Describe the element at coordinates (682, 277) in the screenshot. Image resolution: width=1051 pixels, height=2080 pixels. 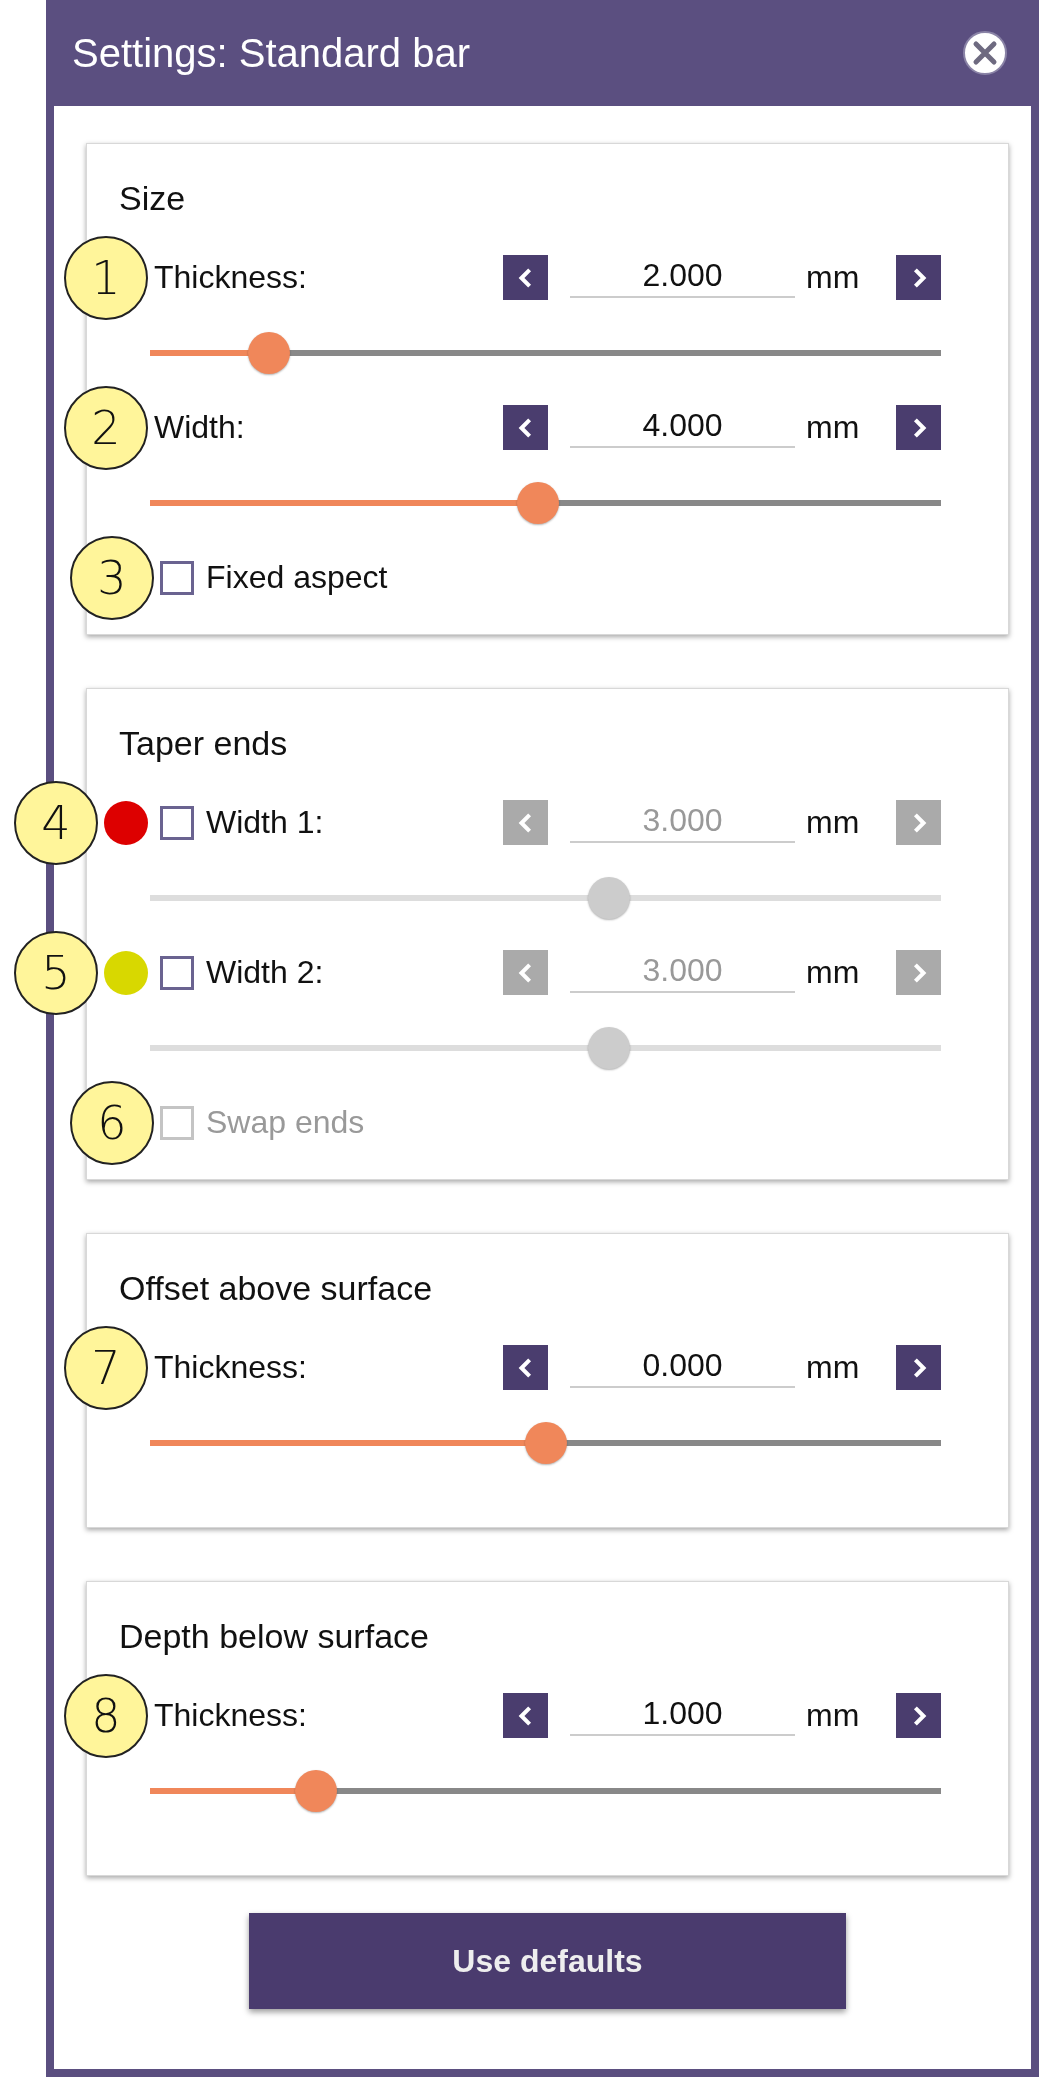
I see `value-field: 2.000` at that location.